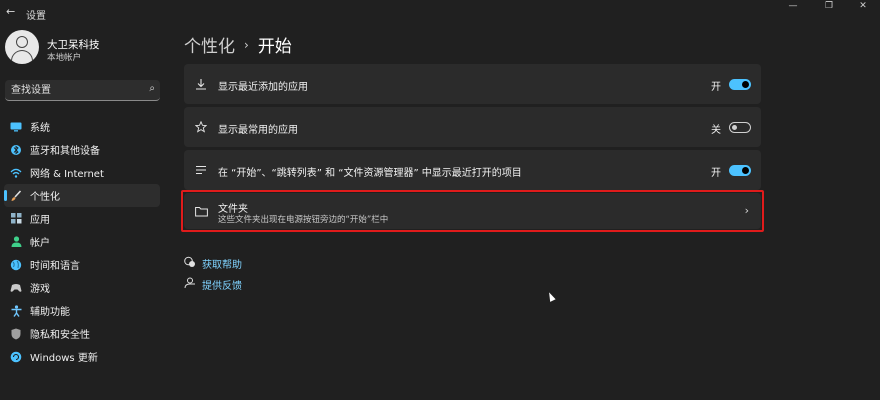  I want to click on sidebar-item-time-language: 时间和语言, so click(82, 264).